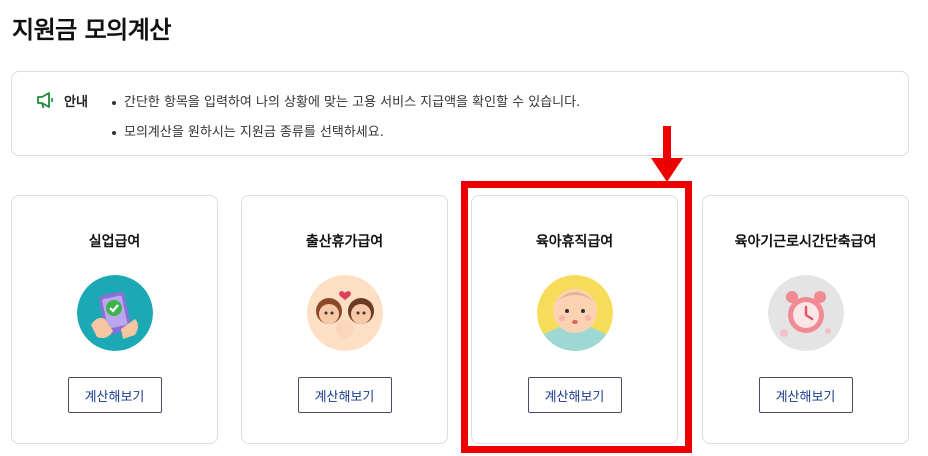  What do you see at coordinates (91, 30) in the screenshot?
I see `page-title: 지원금 모의계산` at bounding box center [91, 30].